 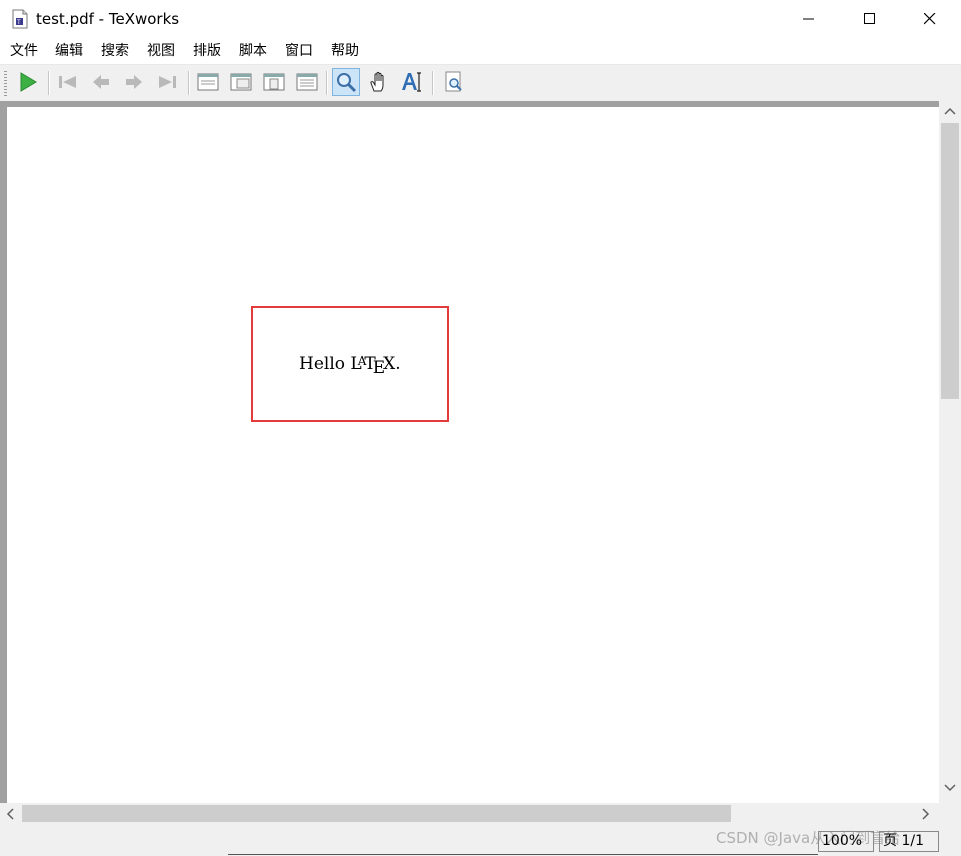 I want to click on scroll-down-arrow-icon, so click(x=950, y=788).